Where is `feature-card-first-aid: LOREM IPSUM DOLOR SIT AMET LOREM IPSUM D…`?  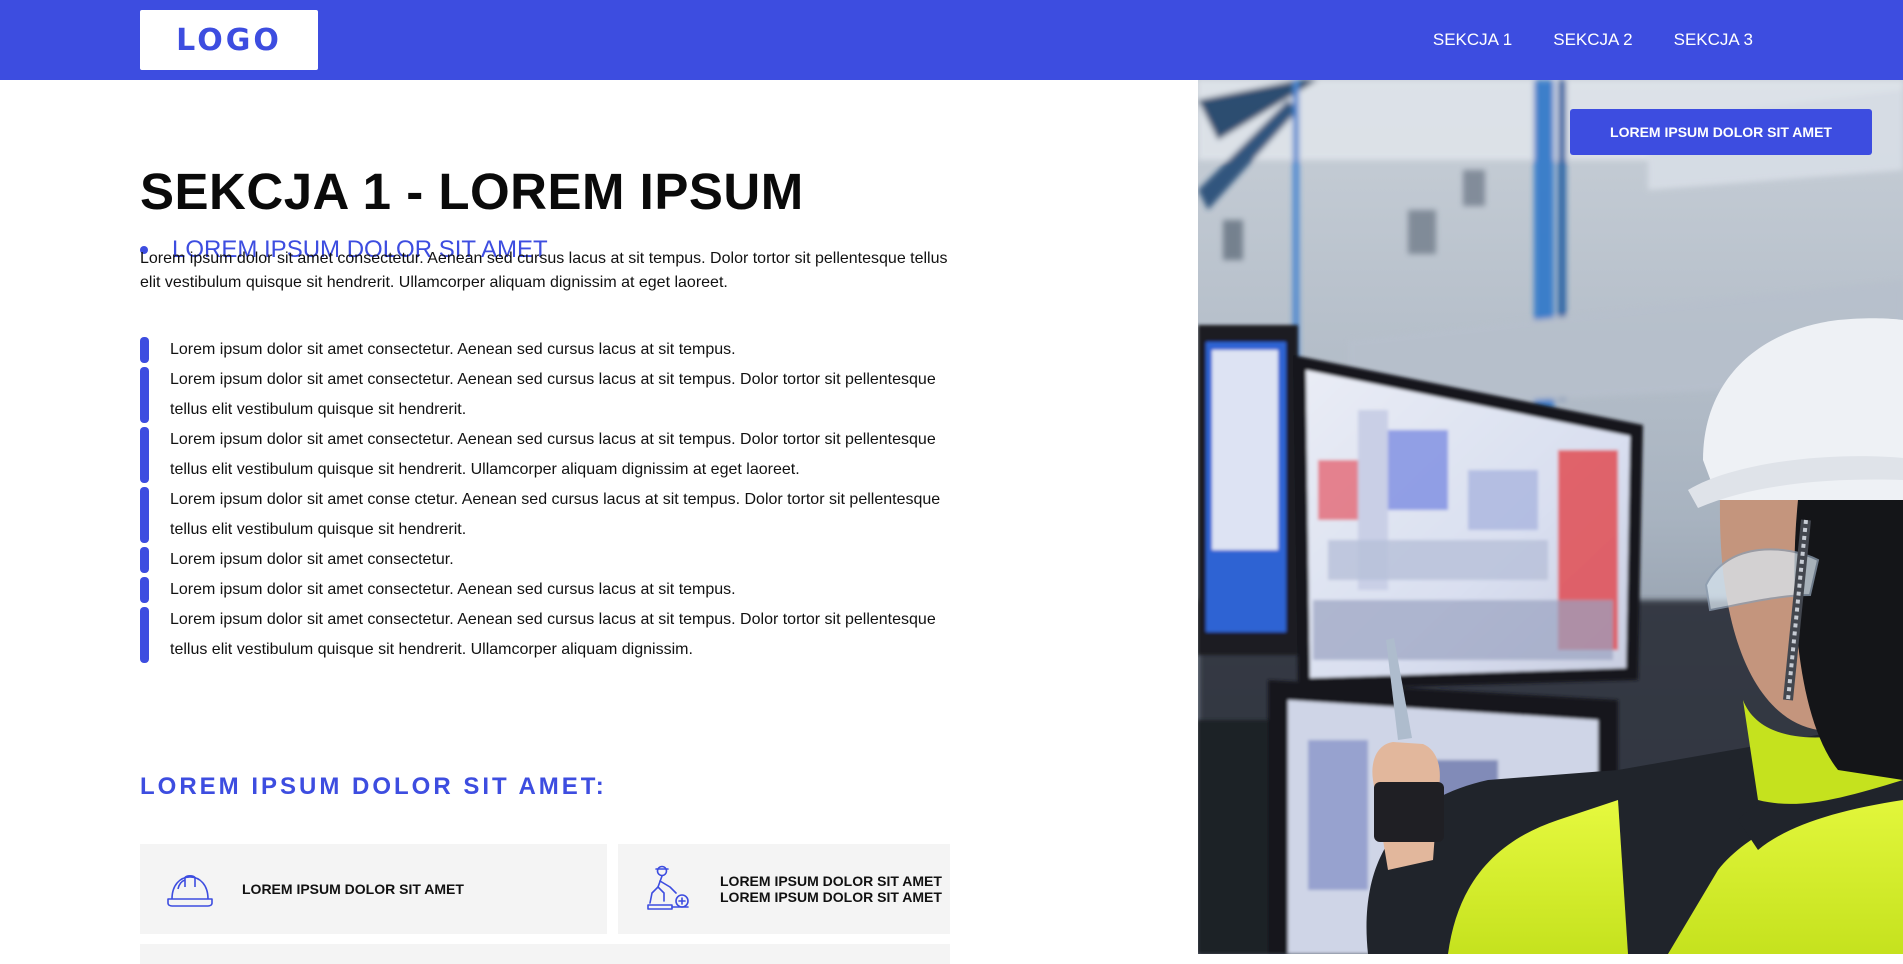
feature-card-first-aid: LOREM IPSUM DOLOR SIT AMET LOREM IPSUM D… is located at coordinates (784, 889).